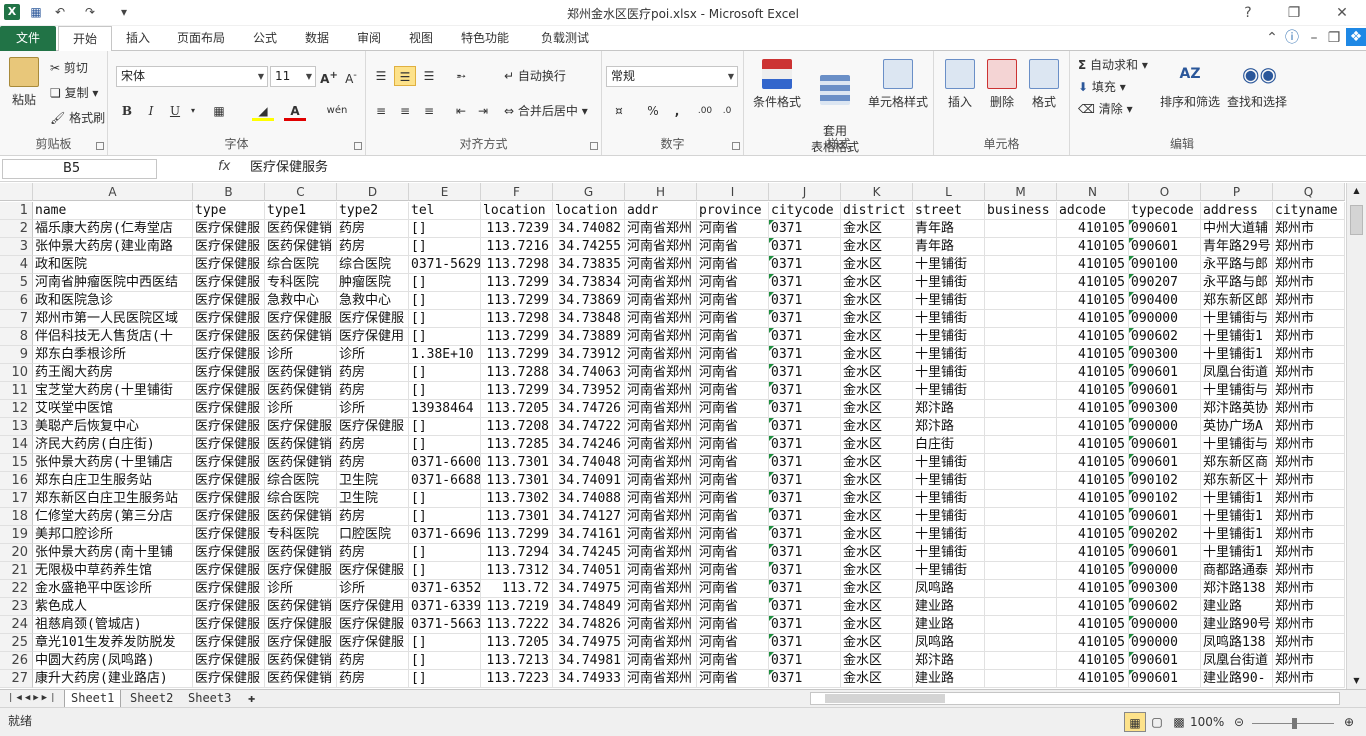  Describe the element at coordinates (949, 607) in the screenshot. I see `cell: 建业路` at that location.